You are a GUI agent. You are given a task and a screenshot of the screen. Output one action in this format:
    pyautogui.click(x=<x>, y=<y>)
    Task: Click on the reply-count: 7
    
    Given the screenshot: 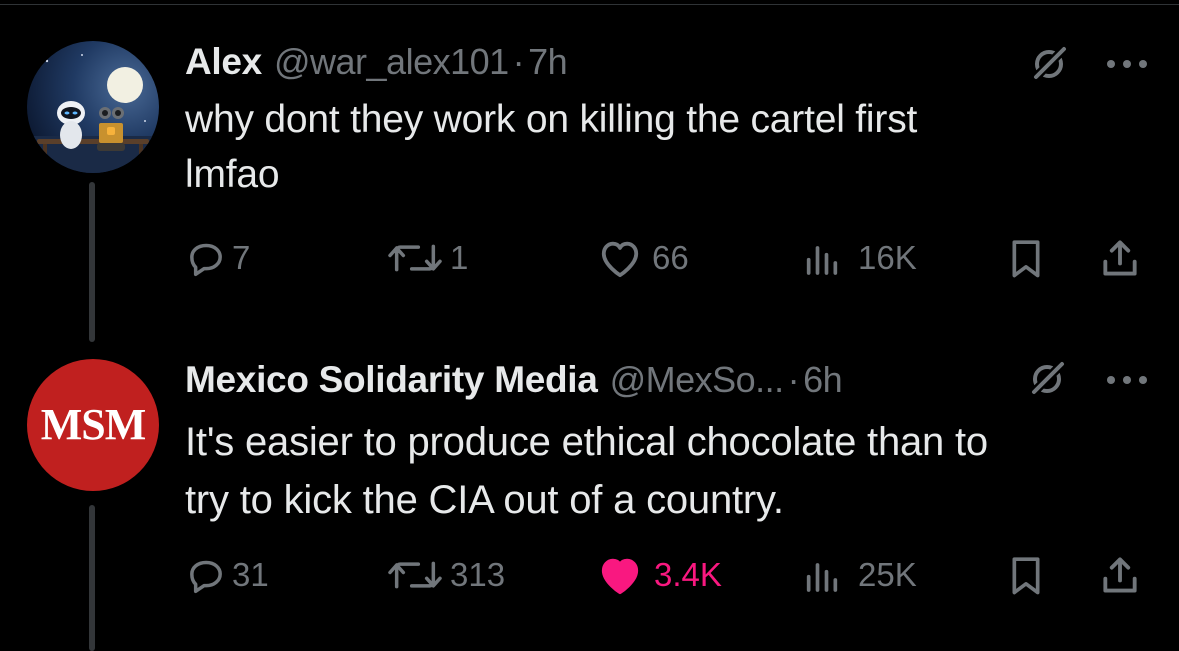 What is the action you would take?
    pyautogui.click(x=241, y=257)
    